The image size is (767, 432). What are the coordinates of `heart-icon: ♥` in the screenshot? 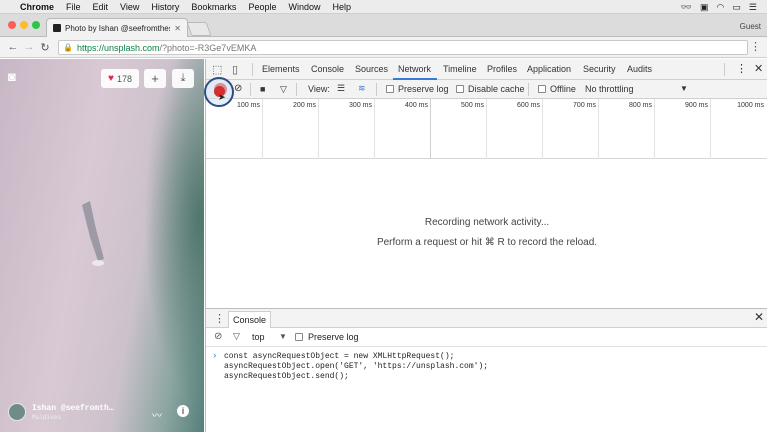 It's located at (111, 78).